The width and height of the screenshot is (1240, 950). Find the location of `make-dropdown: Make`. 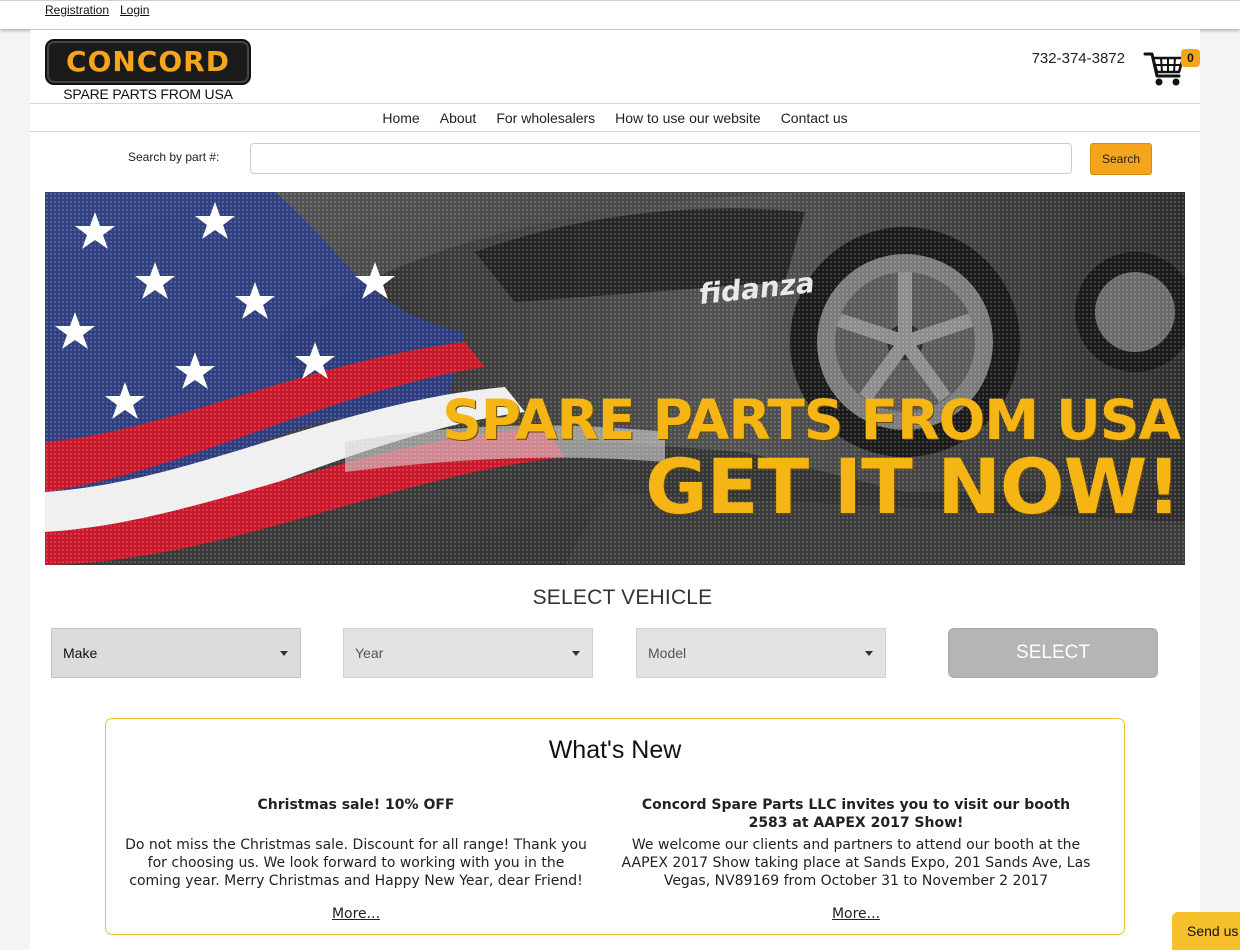

make-dropdown: Make is located at coordinates (176, 653).